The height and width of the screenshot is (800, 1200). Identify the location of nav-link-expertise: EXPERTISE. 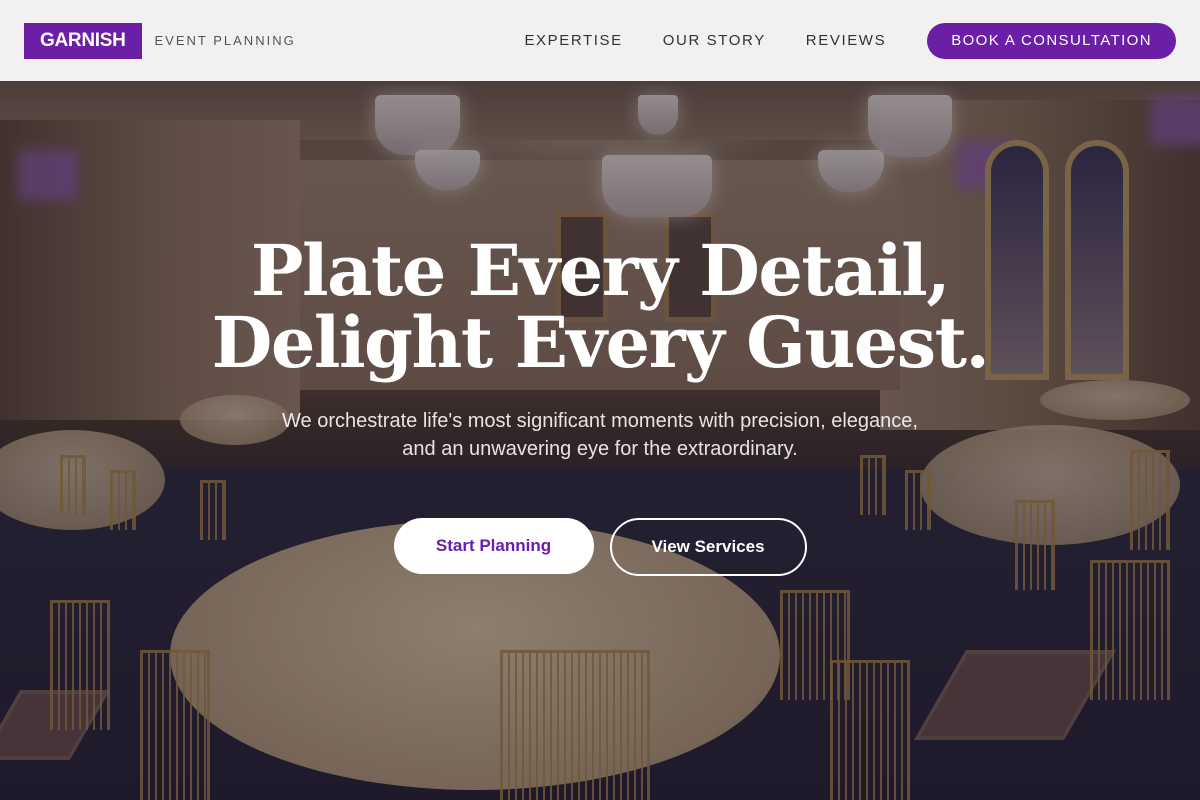
(573, 40).